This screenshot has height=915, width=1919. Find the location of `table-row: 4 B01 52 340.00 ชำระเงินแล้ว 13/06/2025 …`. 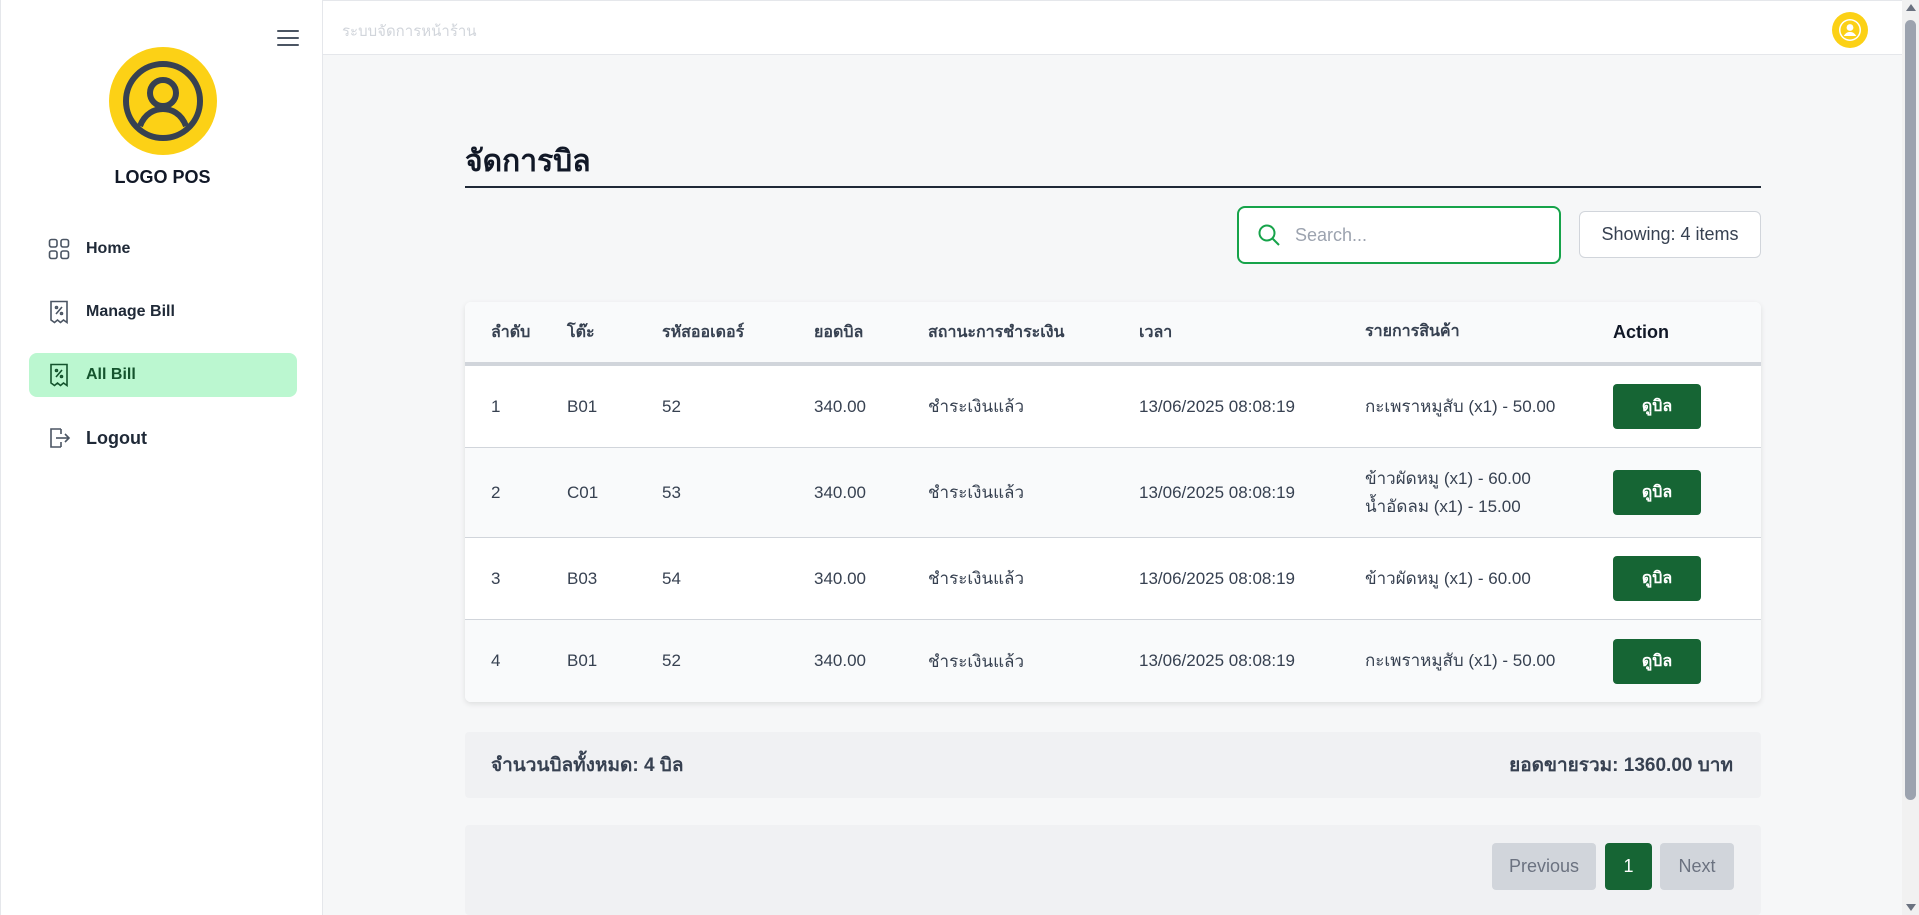

table-row: 4 B01 52 340.00 ชำระเงินแล้ว 13/06/2025 … is located at coordinates (1113, 661).